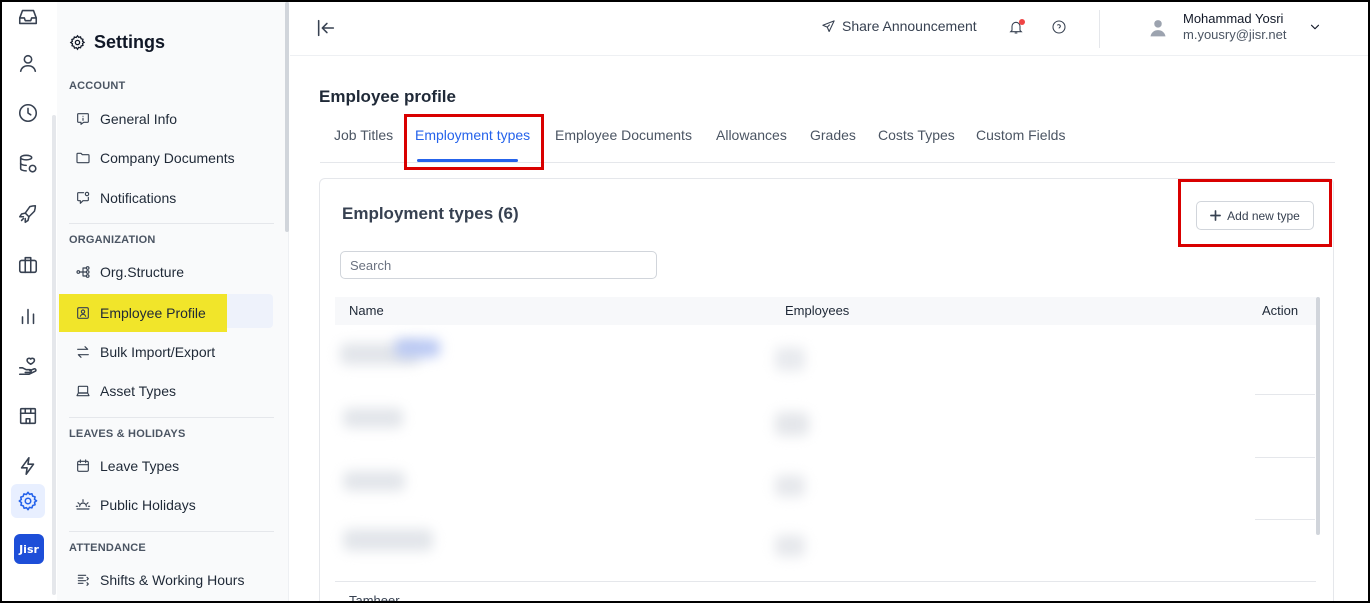 This screenshot has width=1370, height=603. What do you see at coordinates (1022, 22) in the screenshot?
I see `notification-dot` at bounding box center [1022, 22].